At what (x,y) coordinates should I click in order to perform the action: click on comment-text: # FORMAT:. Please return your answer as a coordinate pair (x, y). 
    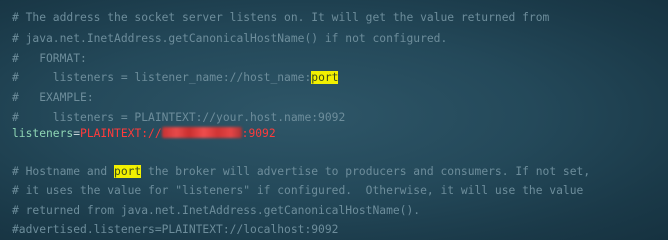
    Looking at the image, I should click on (49, 58).